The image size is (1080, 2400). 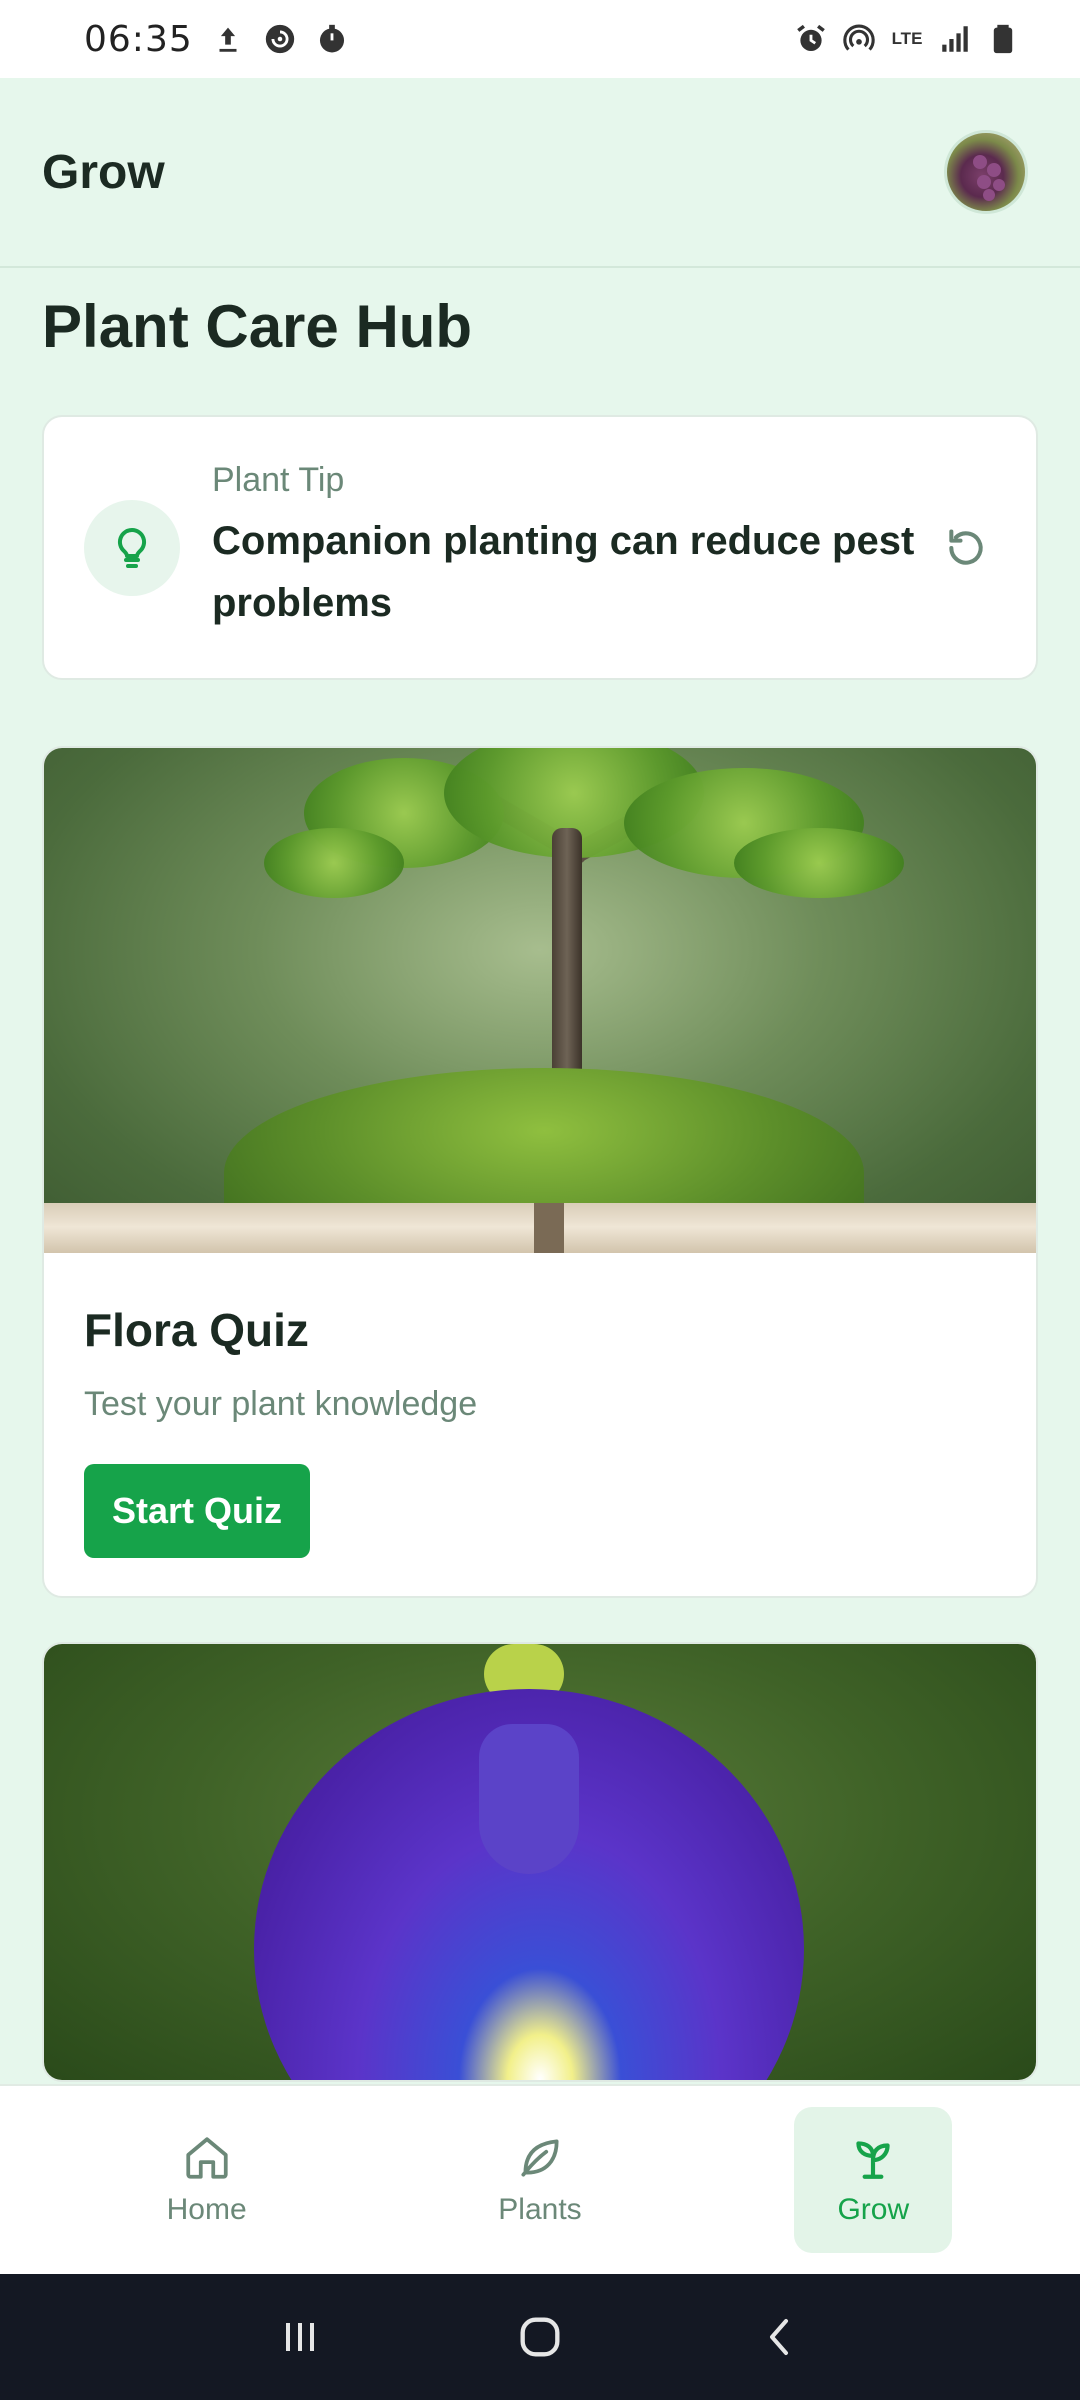 I want to click on nav-plants-label: Plants, so click(x=540, y=2209).